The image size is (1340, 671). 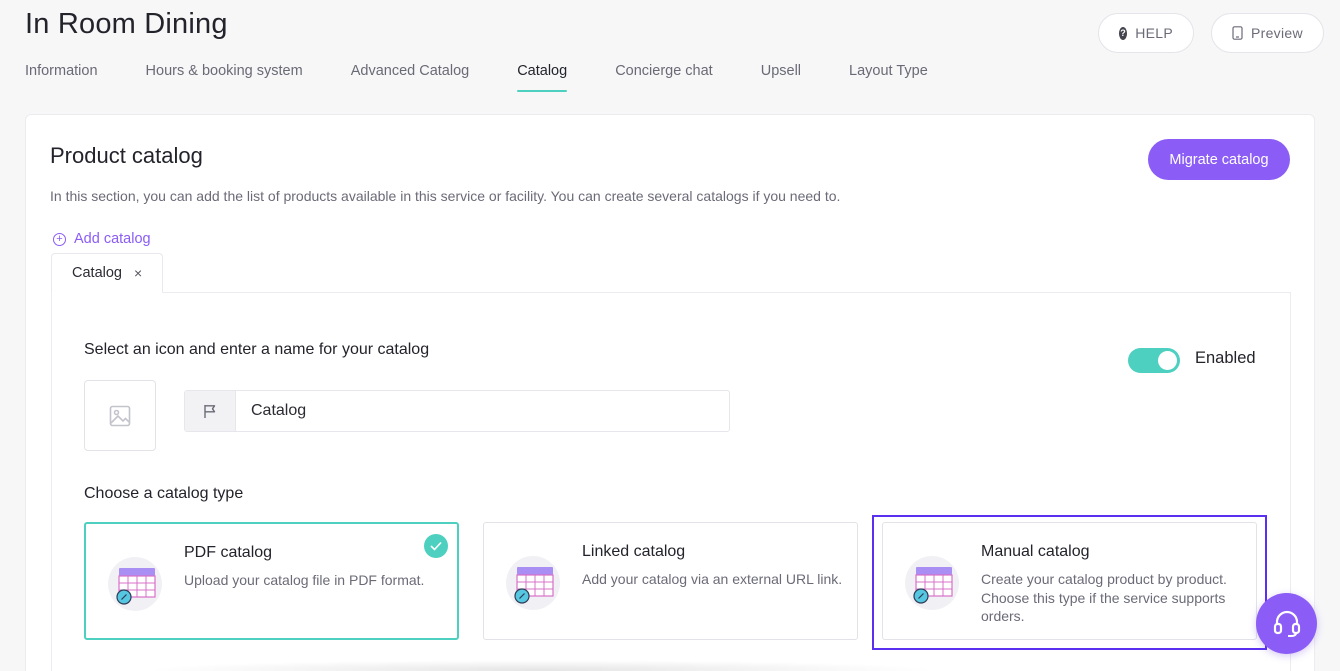 I want to click on close-icon: ×, so click(x=138, y=273).